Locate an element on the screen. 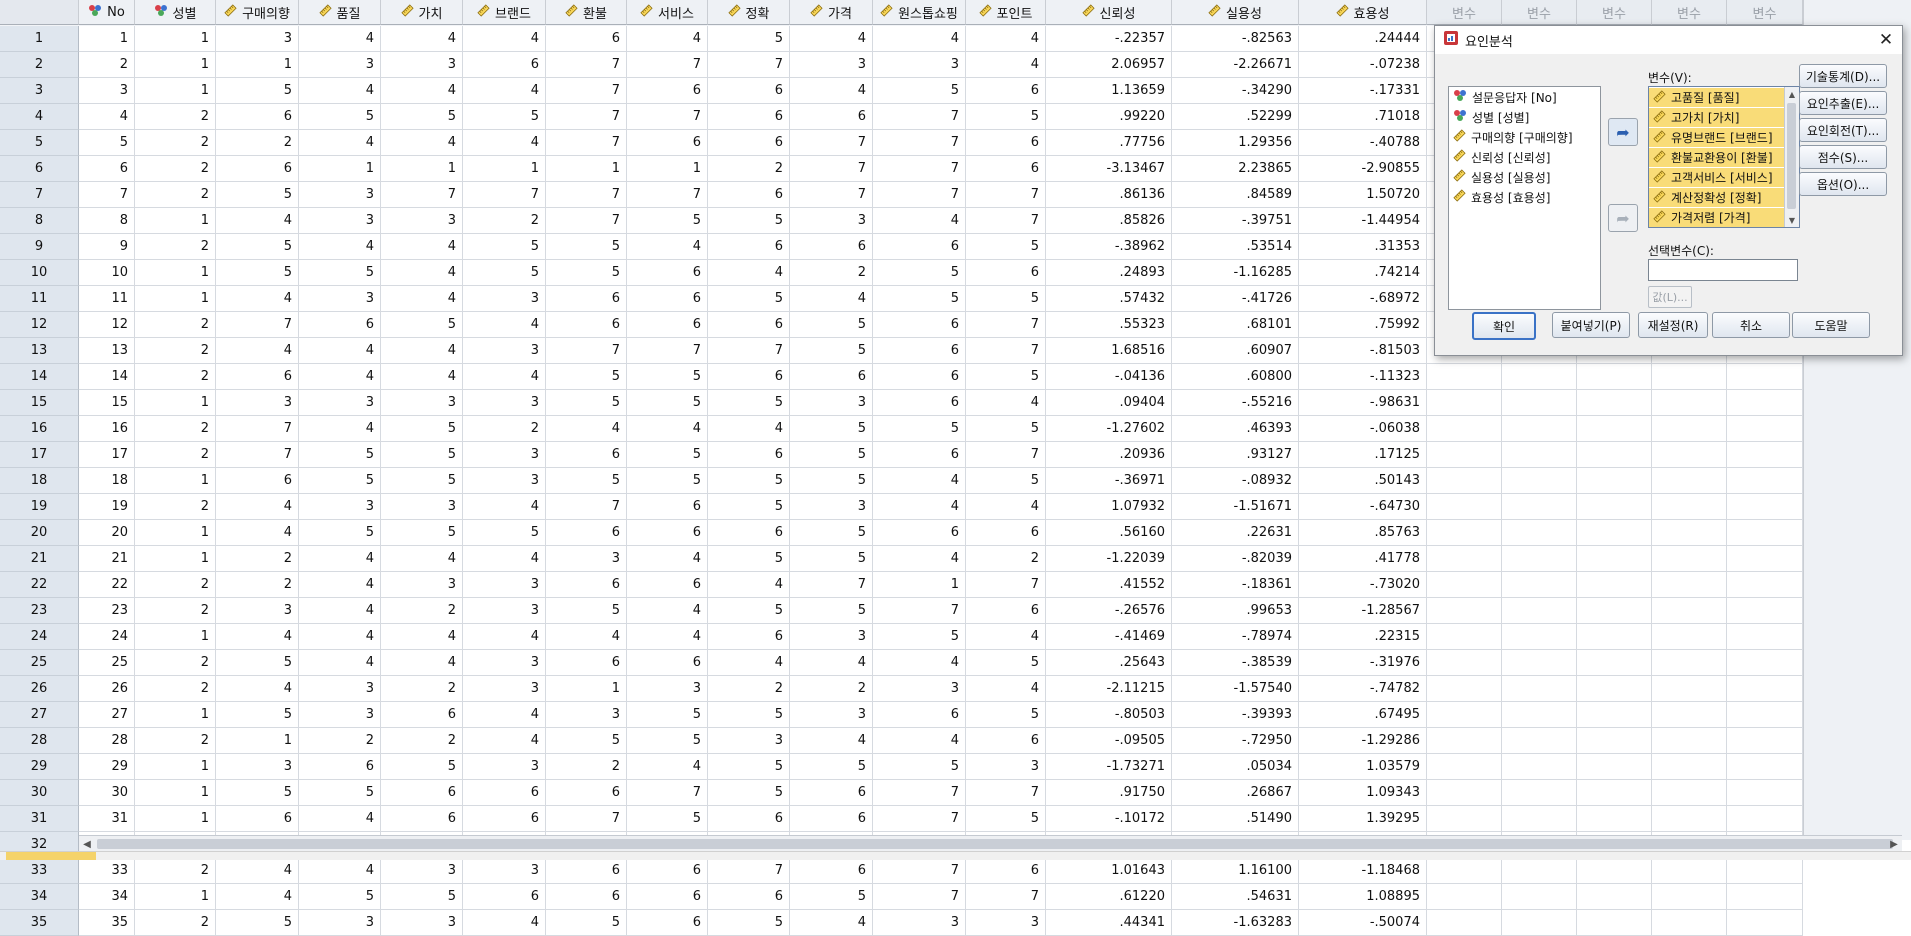 This screenshot has width=1911, height=936. table-cell: .71018 is located at coordinates (1363, 117).